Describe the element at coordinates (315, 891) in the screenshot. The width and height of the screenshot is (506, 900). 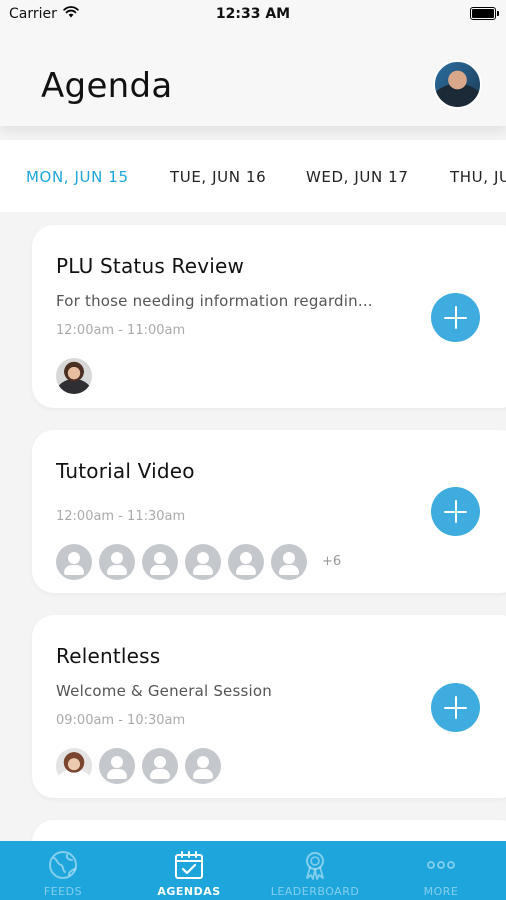
I see `tab-label: LEADERBOARD` at that location.